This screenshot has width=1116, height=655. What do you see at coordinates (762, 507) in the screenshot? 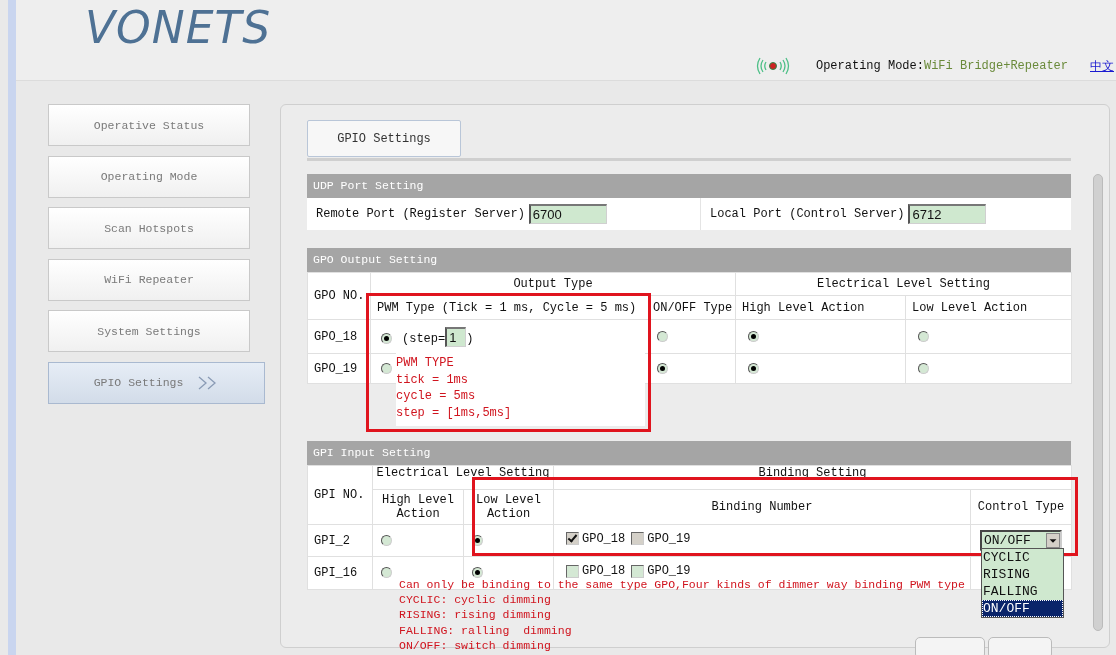
I see `column-header: Binding Number` at bounding box center [762, 507].